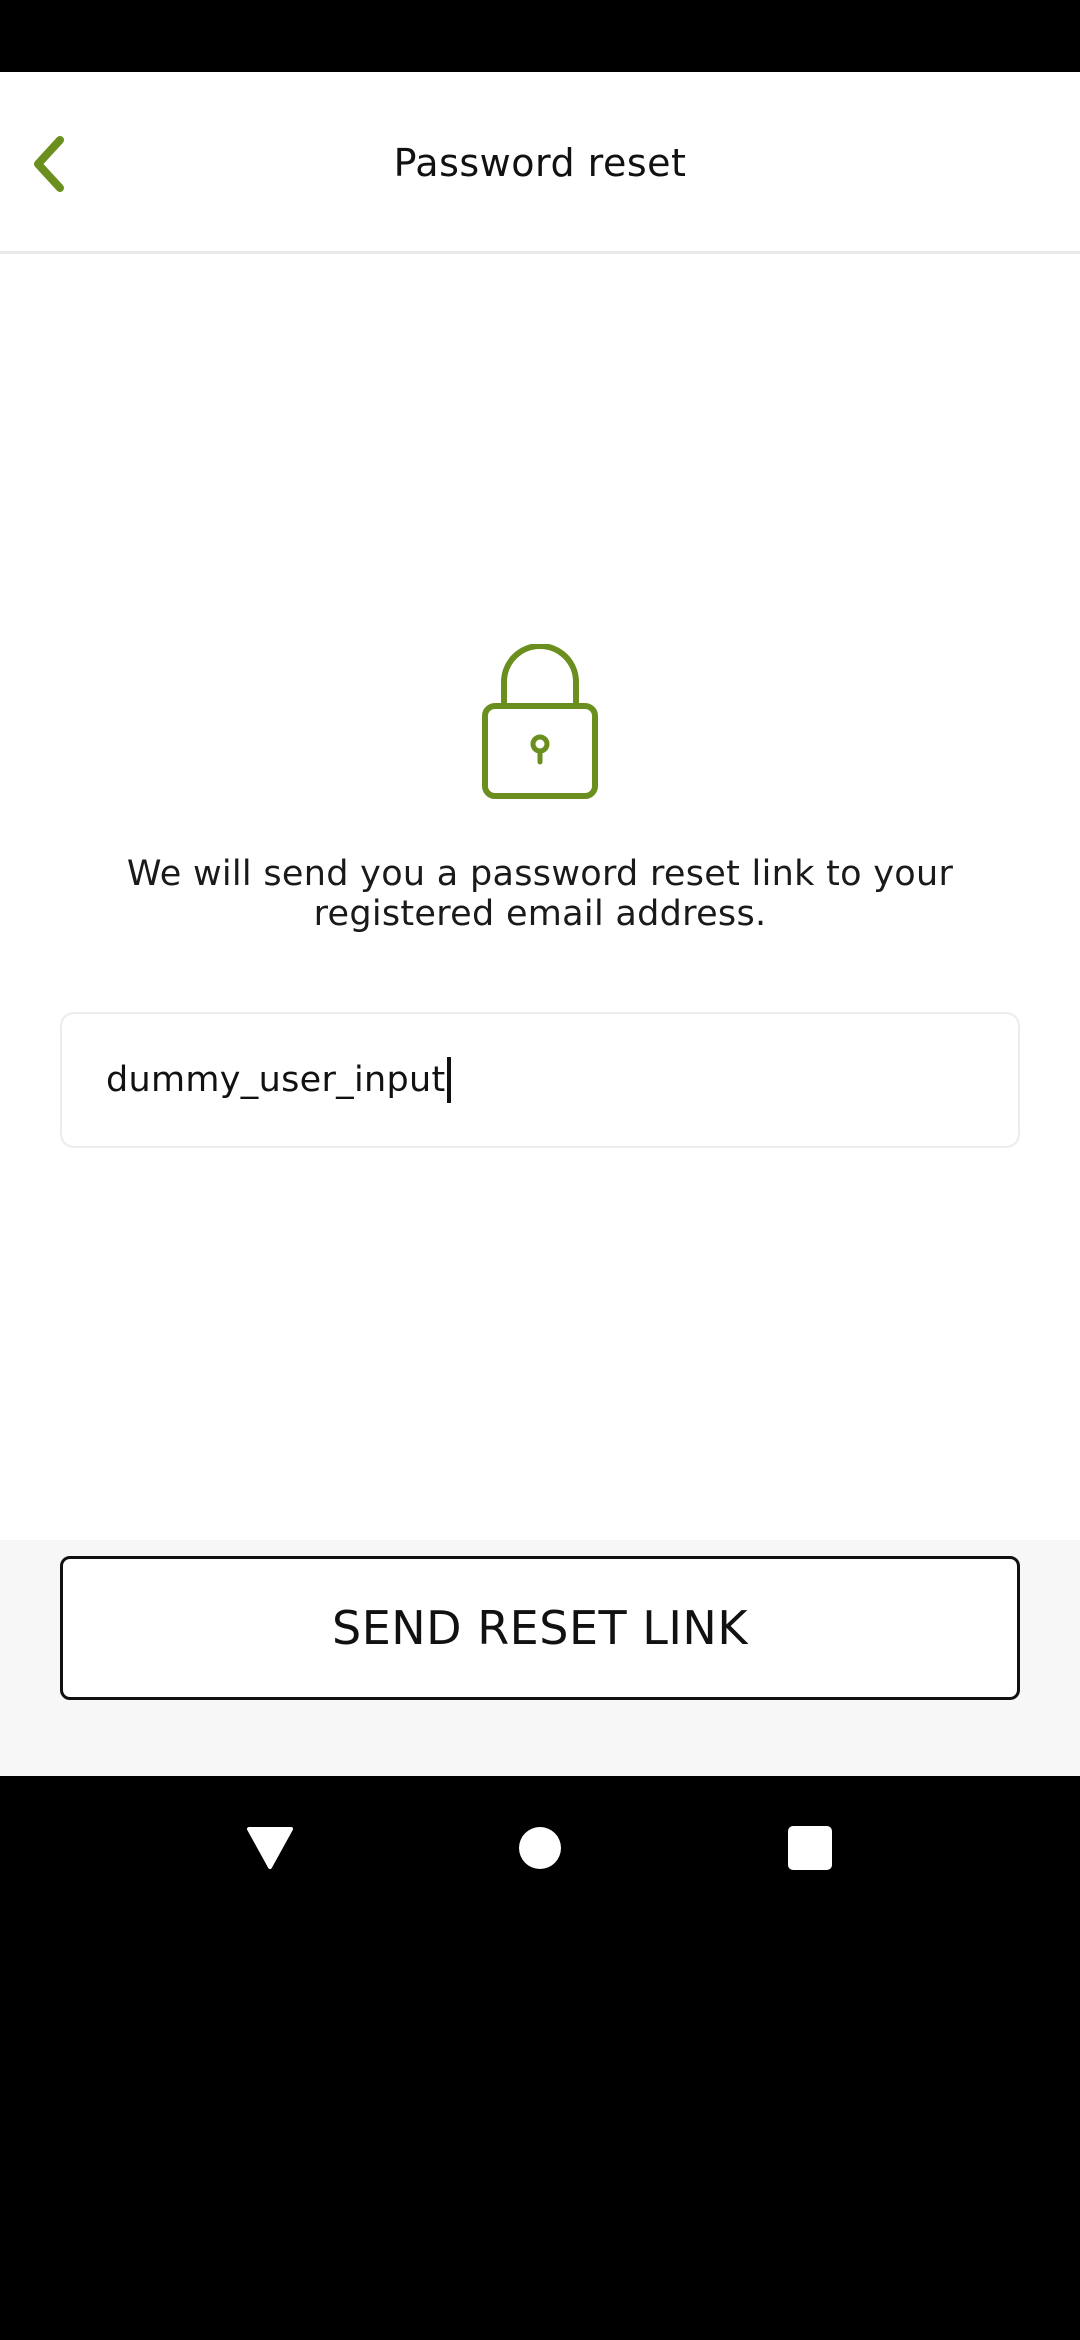  Describe the element at coordinates (276, 1080) in the screenshot. I see `email-field-value: dummy_user_input` at that location.